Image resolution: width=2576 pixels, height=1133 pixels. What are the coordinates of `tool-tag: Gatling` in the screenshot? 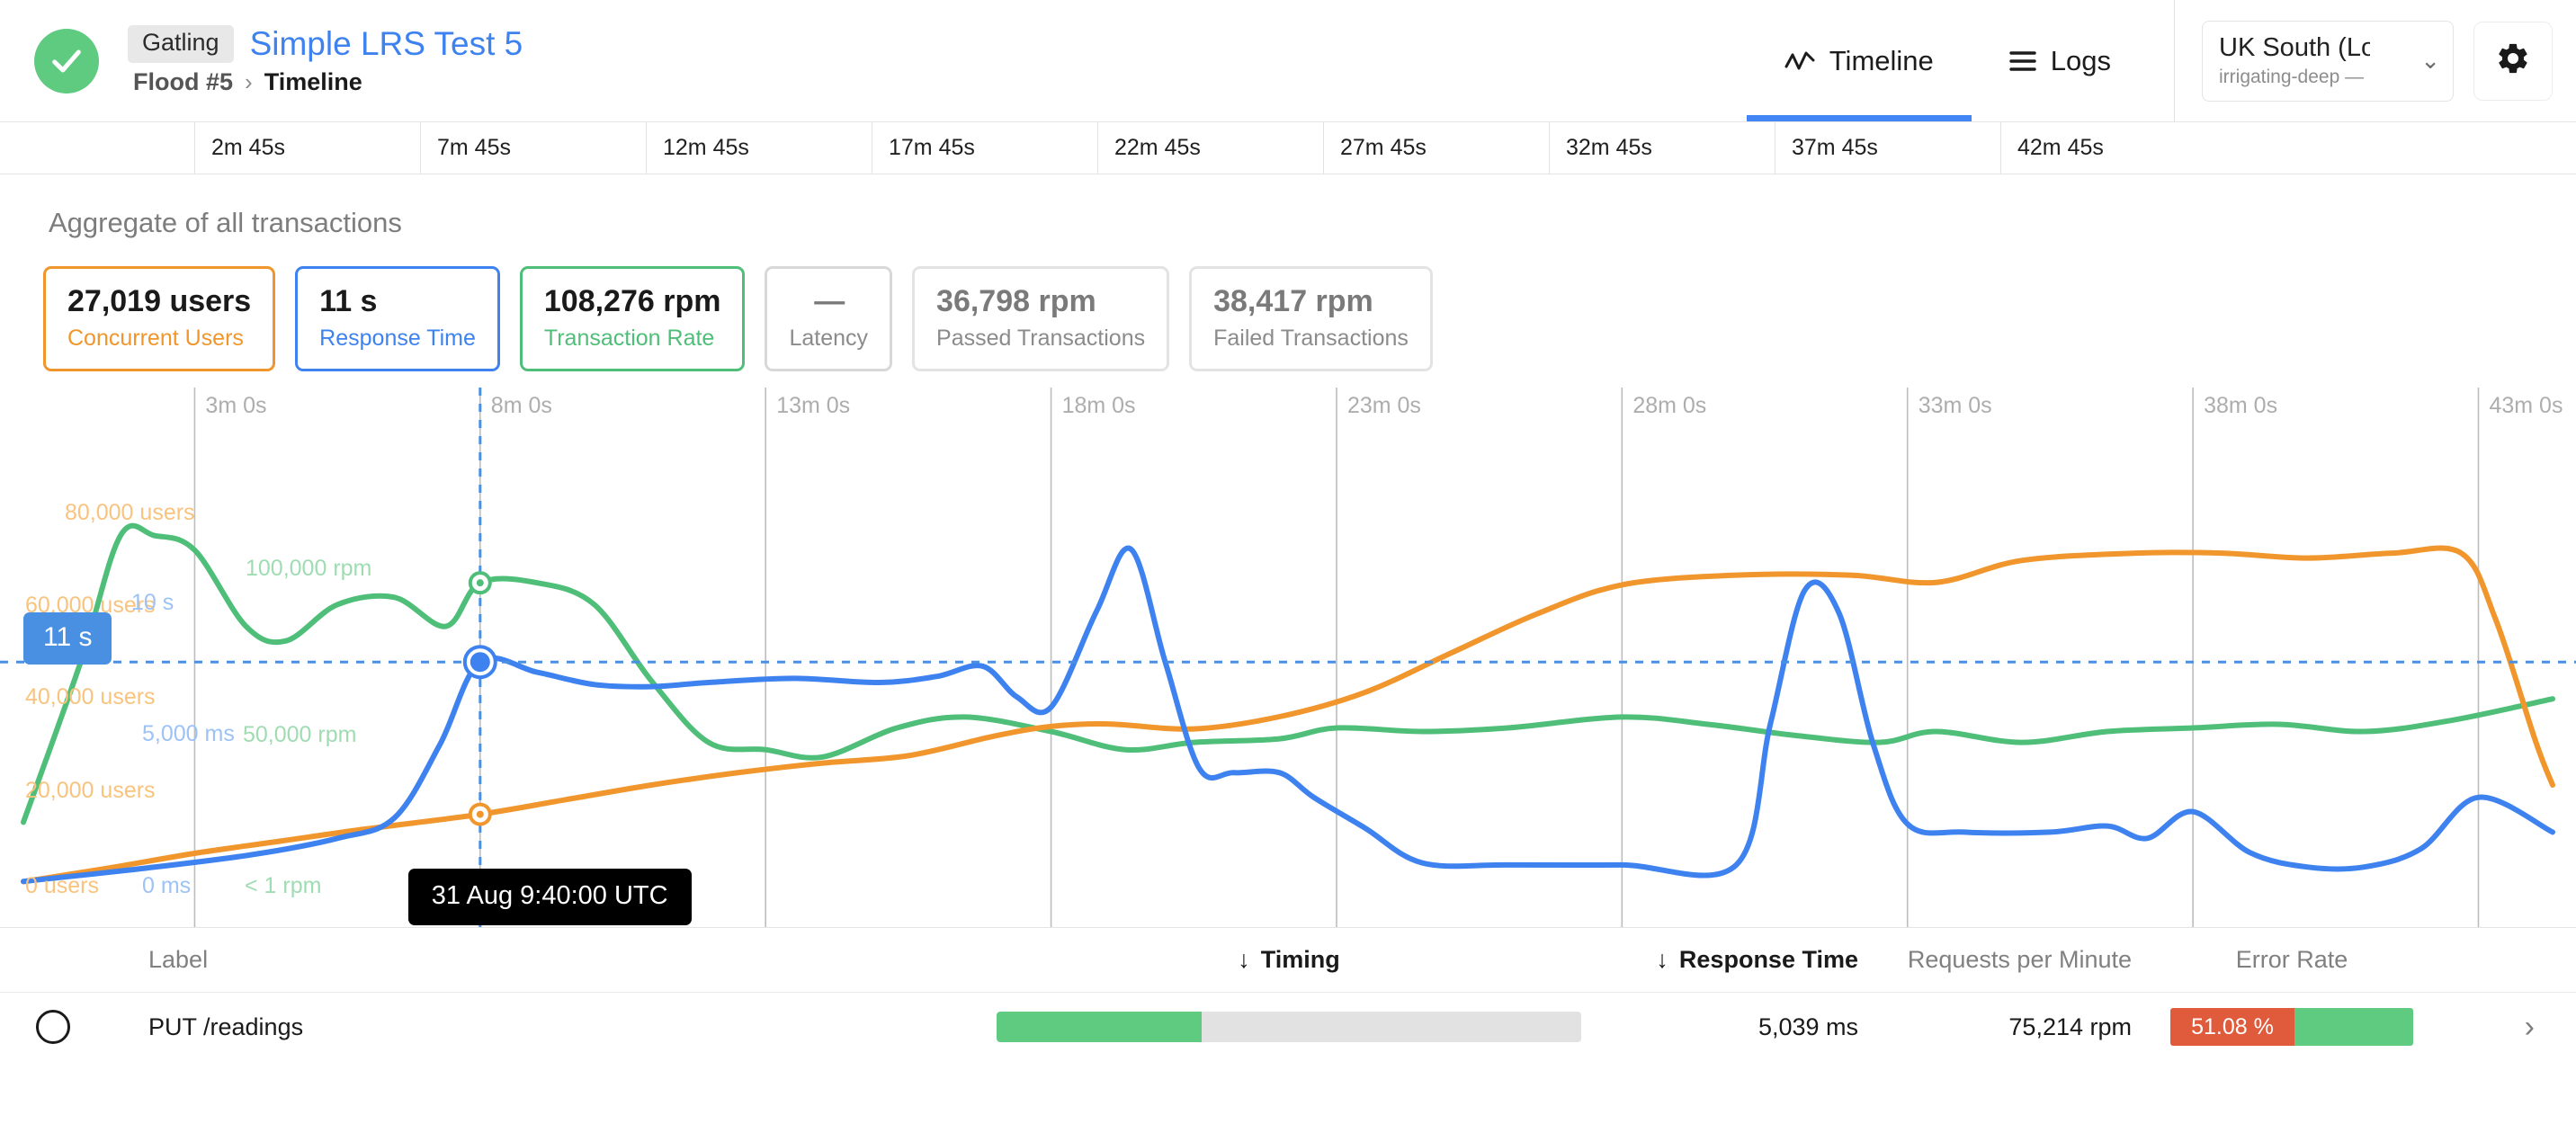 It's located at (181, 44).